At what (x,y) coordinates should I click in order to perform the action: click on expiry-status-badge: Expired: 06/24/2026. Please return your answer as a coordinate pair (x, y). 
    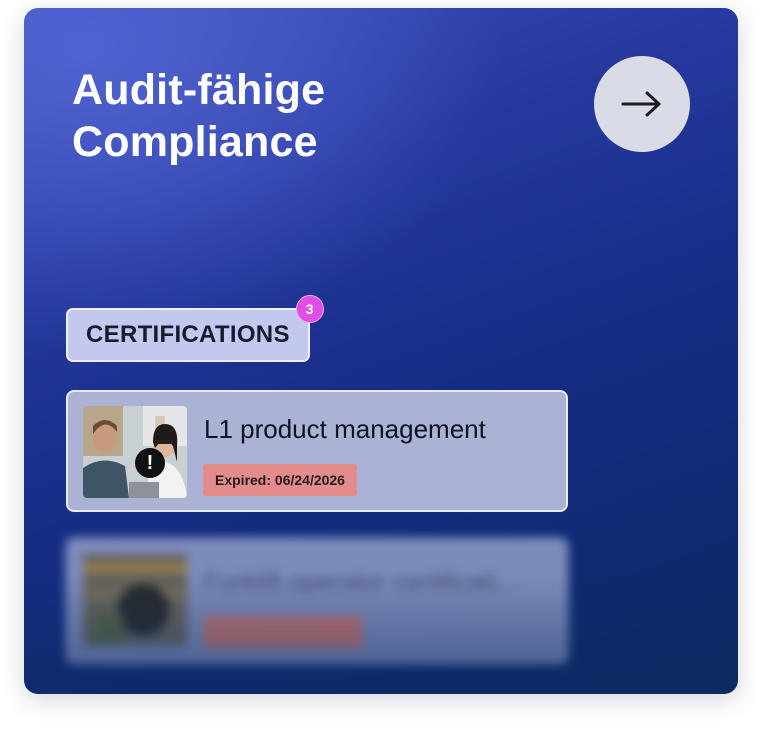
    Looking at the image, I should click on (280, 480).